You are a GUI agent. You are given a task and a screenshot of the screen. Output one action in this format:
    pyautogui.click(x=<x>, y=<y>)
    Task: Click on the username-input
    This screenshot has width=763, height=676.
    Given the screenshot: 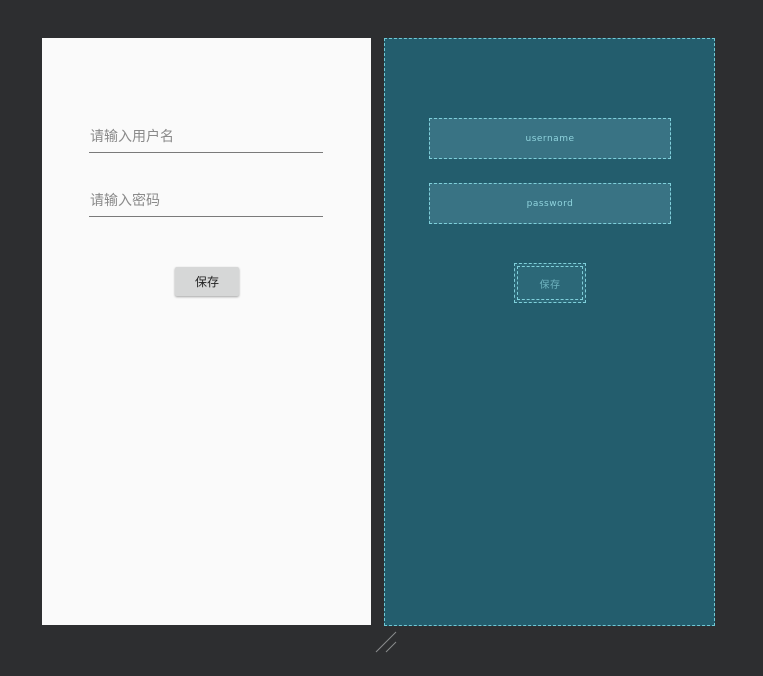 What is the action you would take?
    pyautogui.click(x=206, y=137)
    